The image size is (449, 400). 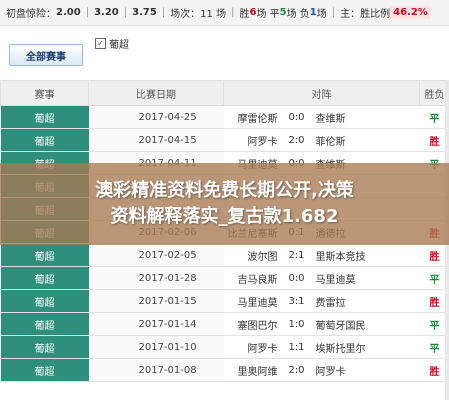 What do you see at coordinates (321, 93) in the screenshot?
I see `header-matchup: 对阵` at bounding box center [321, 93].